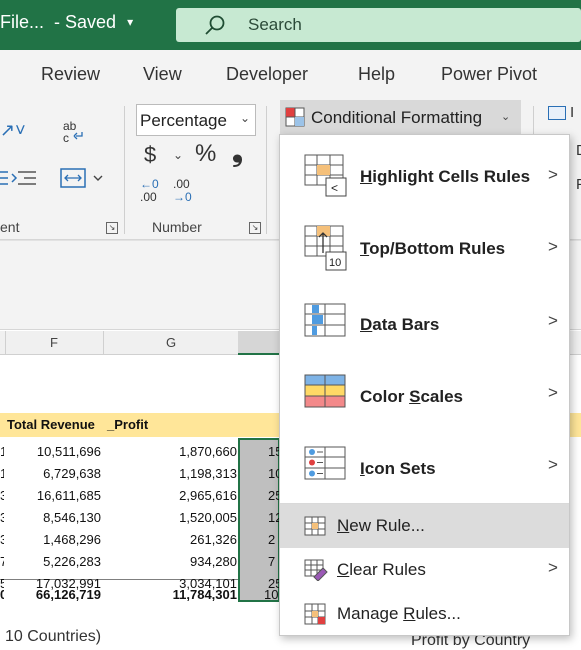 The height and width of the screenshot is (650, 581). What do you see at coordinates (177, 227) in the screenshot?
I see `number-group-label: Number` at bounding box center [177, 227].